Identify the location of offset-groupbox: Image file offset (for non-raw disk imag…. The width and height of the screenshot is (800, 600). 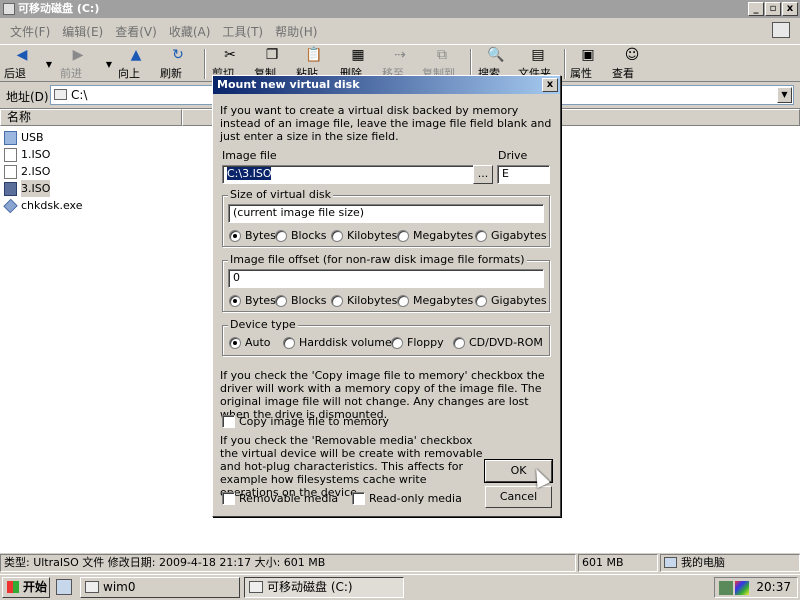
(386, 282).